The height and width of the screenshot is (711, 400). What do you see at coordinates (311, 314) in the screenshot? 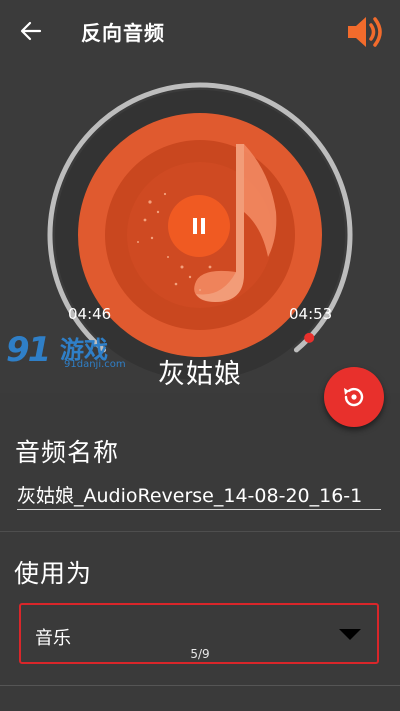
I see `total-duration: 04:53` at bounding box center [311, 314].